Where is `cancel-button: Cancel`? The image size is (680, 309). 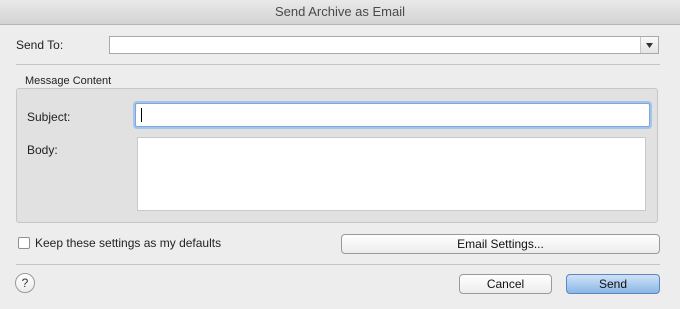
cancel-button: Cancel is located at coordinates (505, 284).